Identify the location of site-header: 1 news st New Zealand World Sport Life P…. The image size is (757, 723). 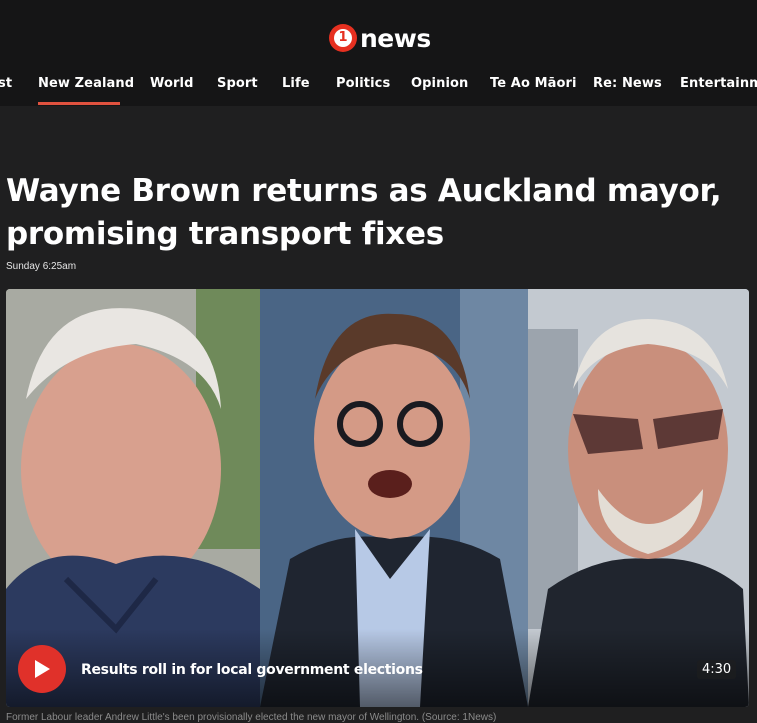
(378, 53).